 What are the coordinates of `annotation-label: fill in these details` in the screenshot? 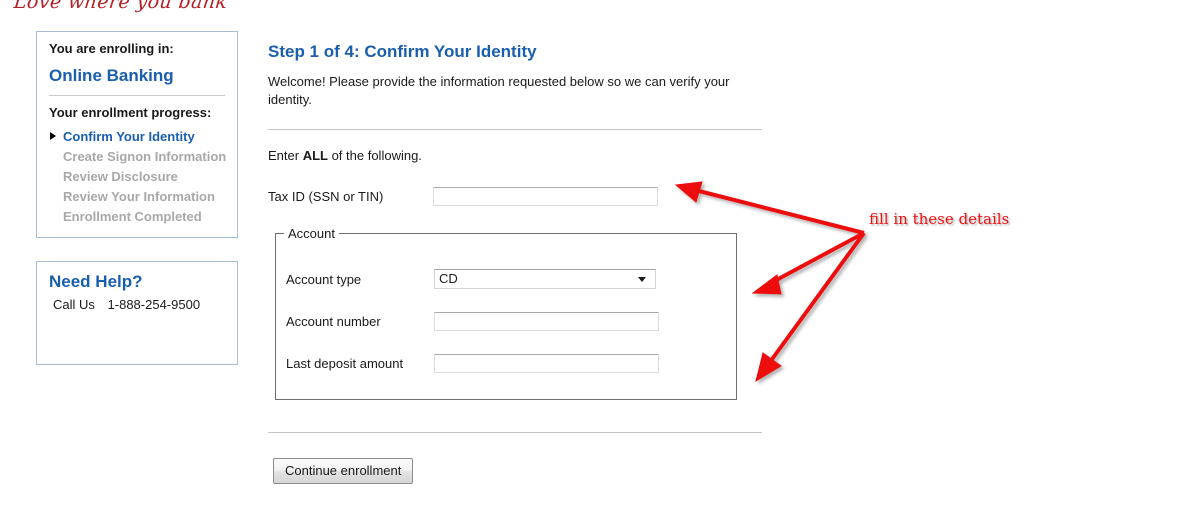 It's located at (939, 219).